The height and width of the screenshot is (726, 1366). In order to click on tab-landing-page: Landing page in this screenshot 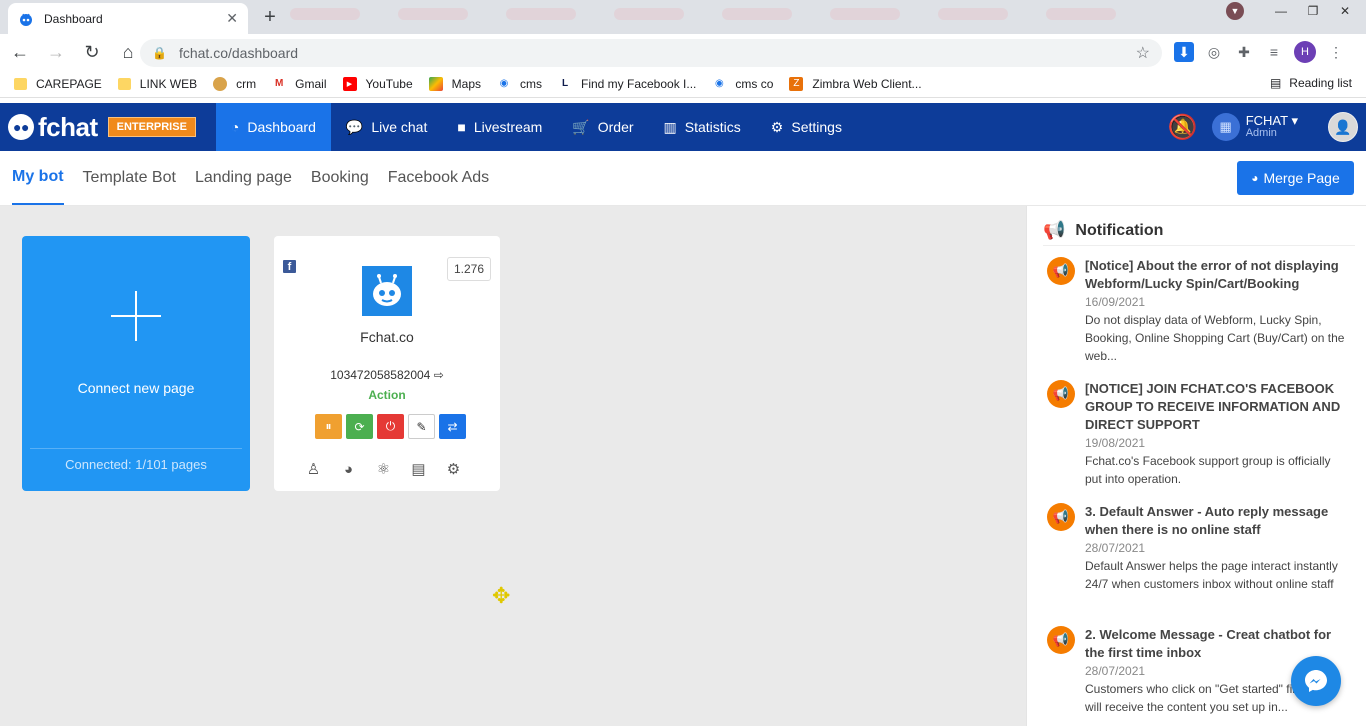, I will do `click(243, 178)`.